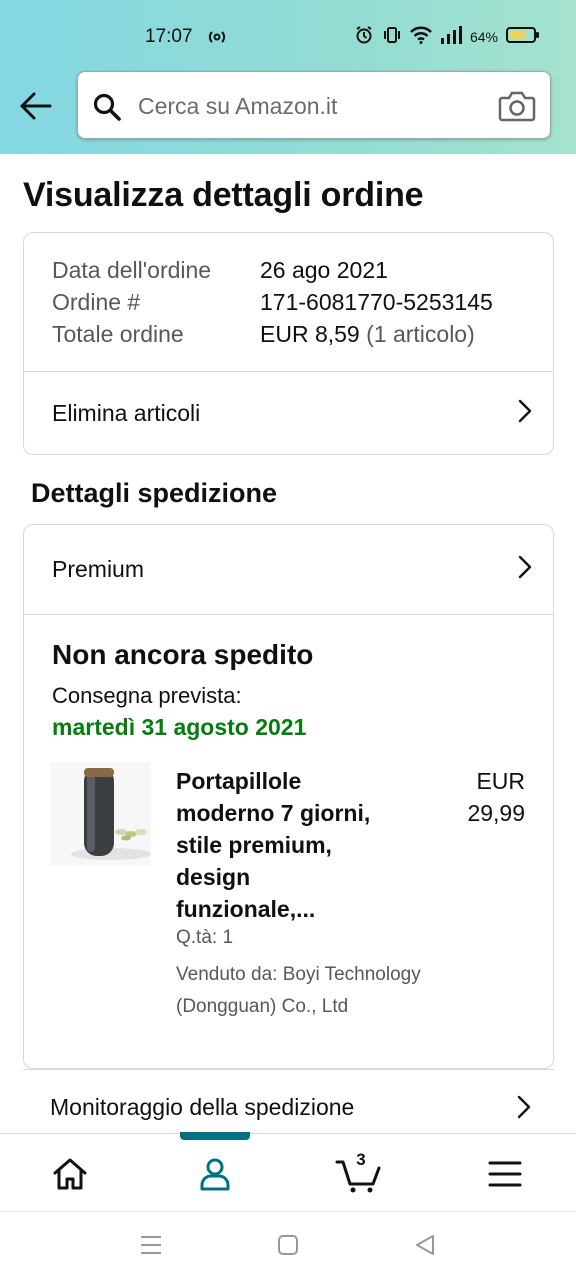  What do you see at coordinates (496, 797) in the screenshot?
I see `product-price: EUR 29,99` at bounding box center [496, 797].